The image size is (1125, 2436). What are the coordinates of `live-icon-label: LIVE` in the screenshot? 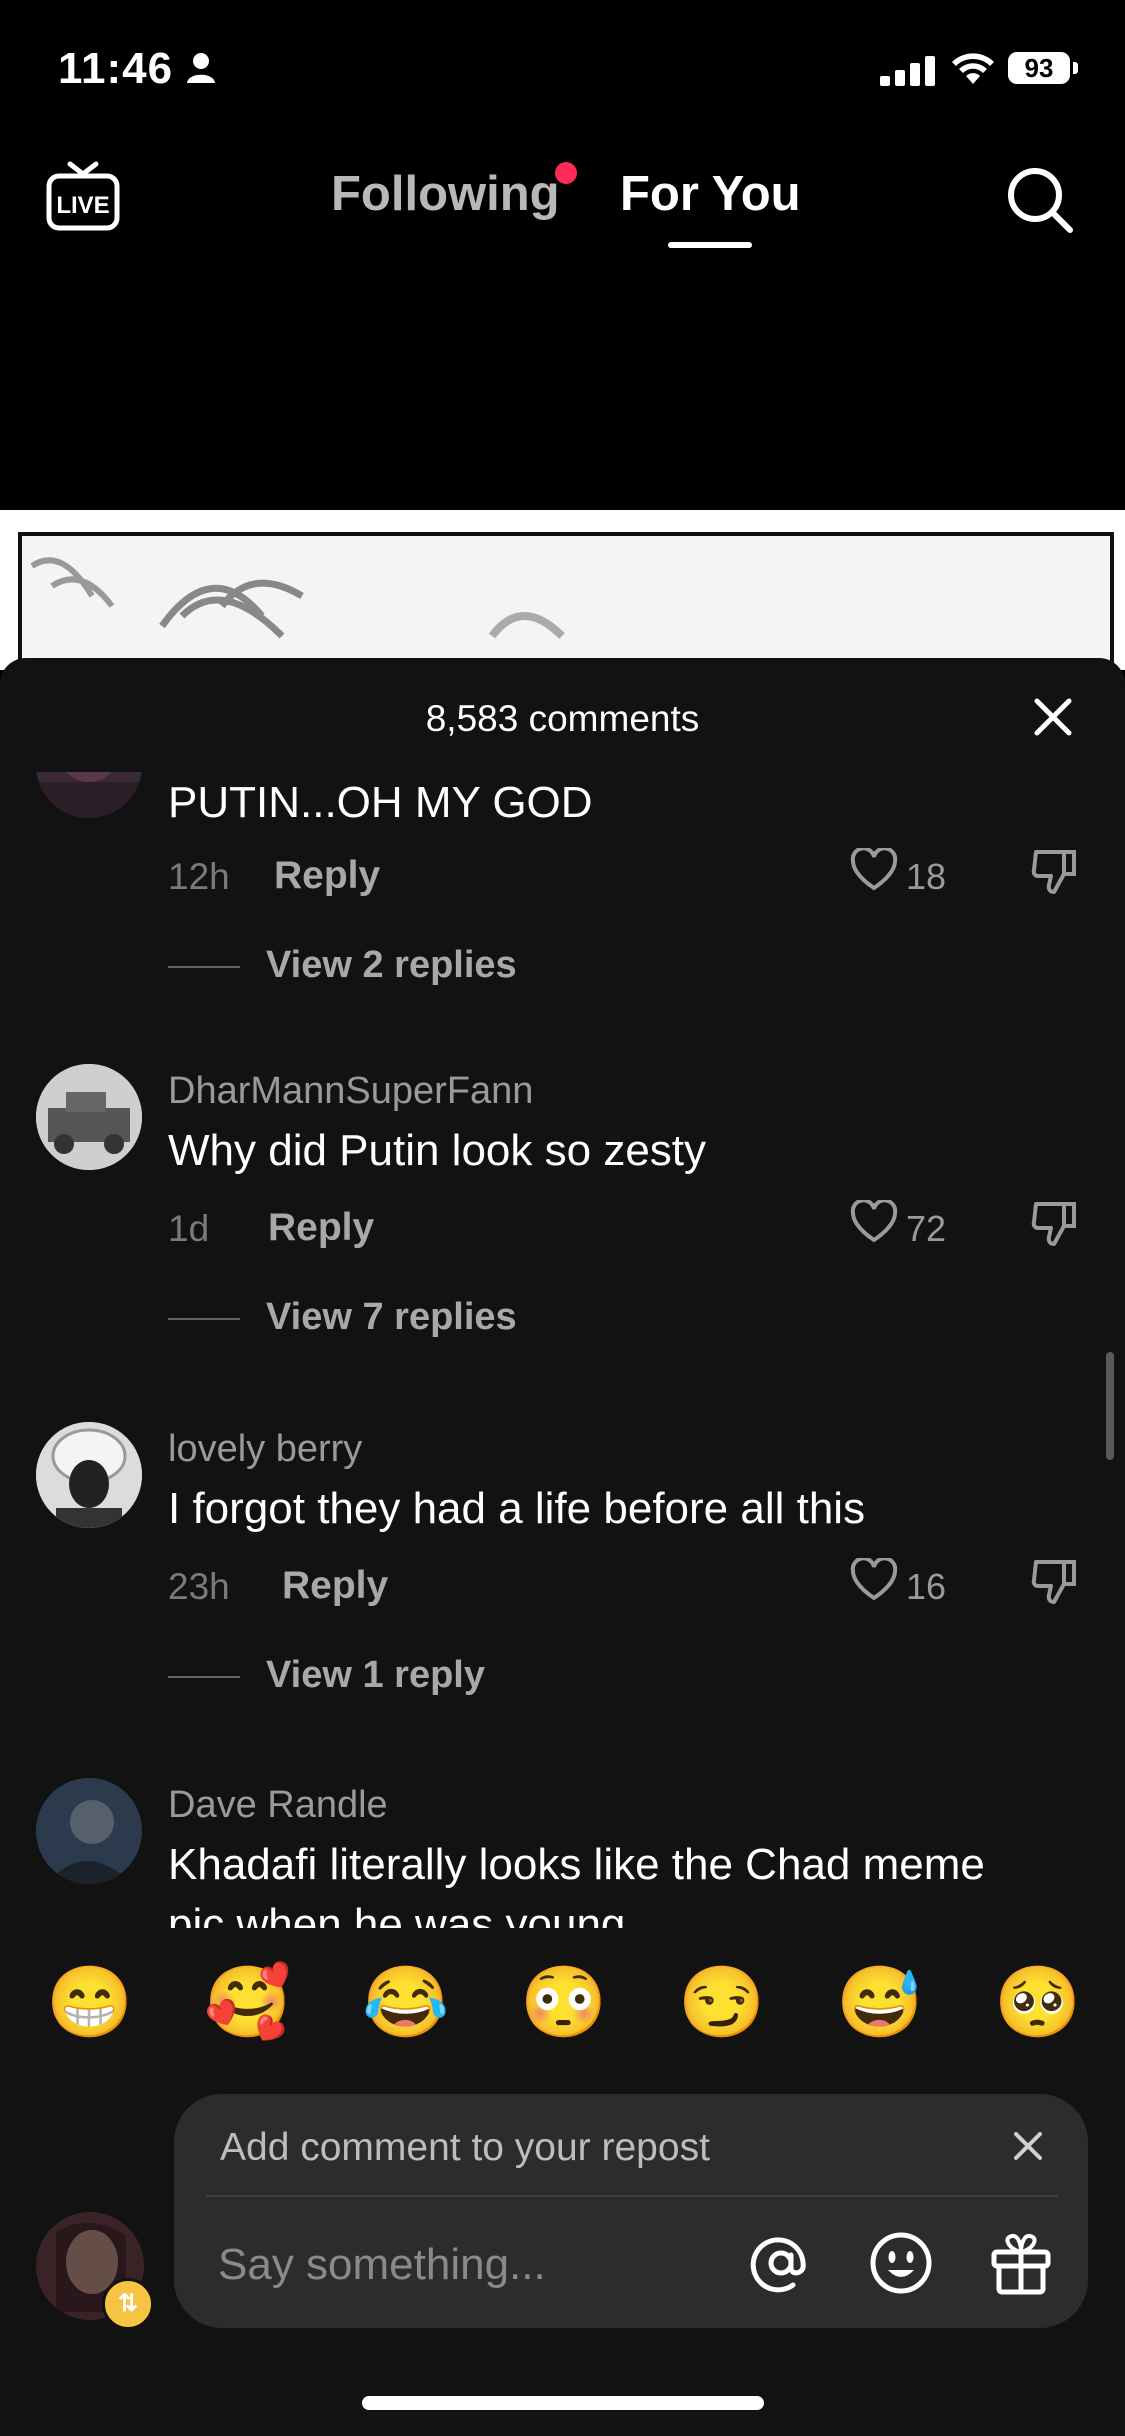 It's located at (82, 205).